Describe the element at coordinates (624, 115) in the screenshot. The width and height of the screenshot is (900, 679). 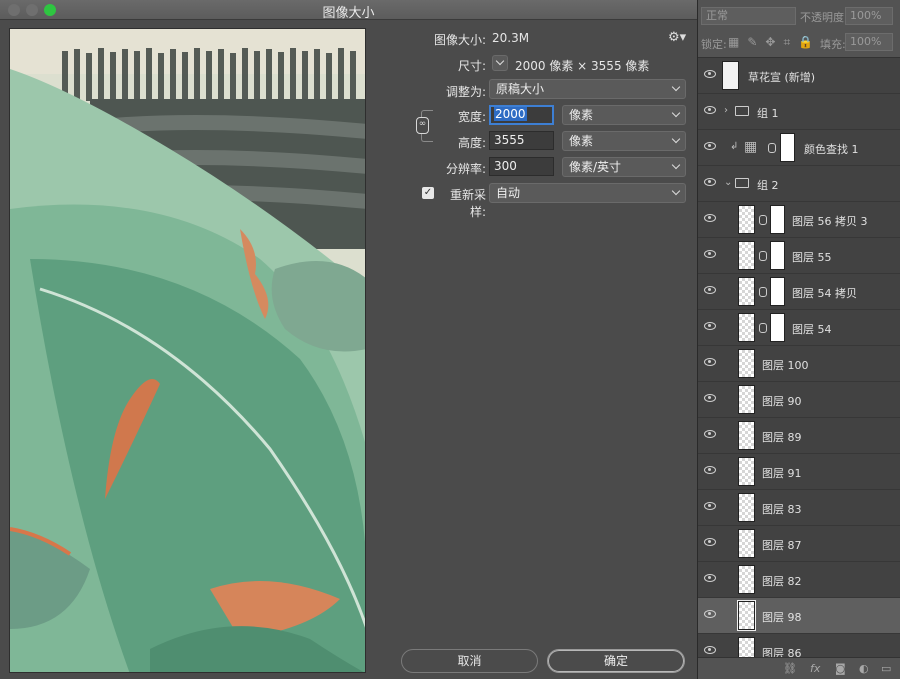
I see `width-unit-select: 像素` at that location.